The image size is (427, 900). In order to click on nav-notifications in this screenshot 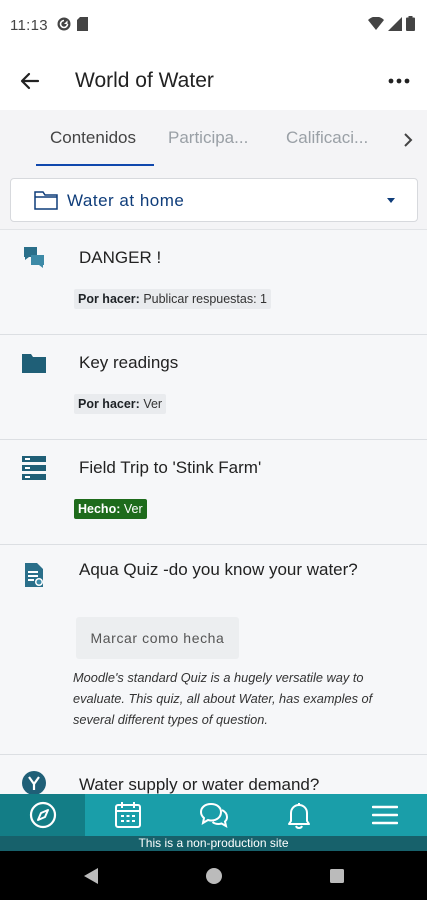, I will do `click(298, 815)`.